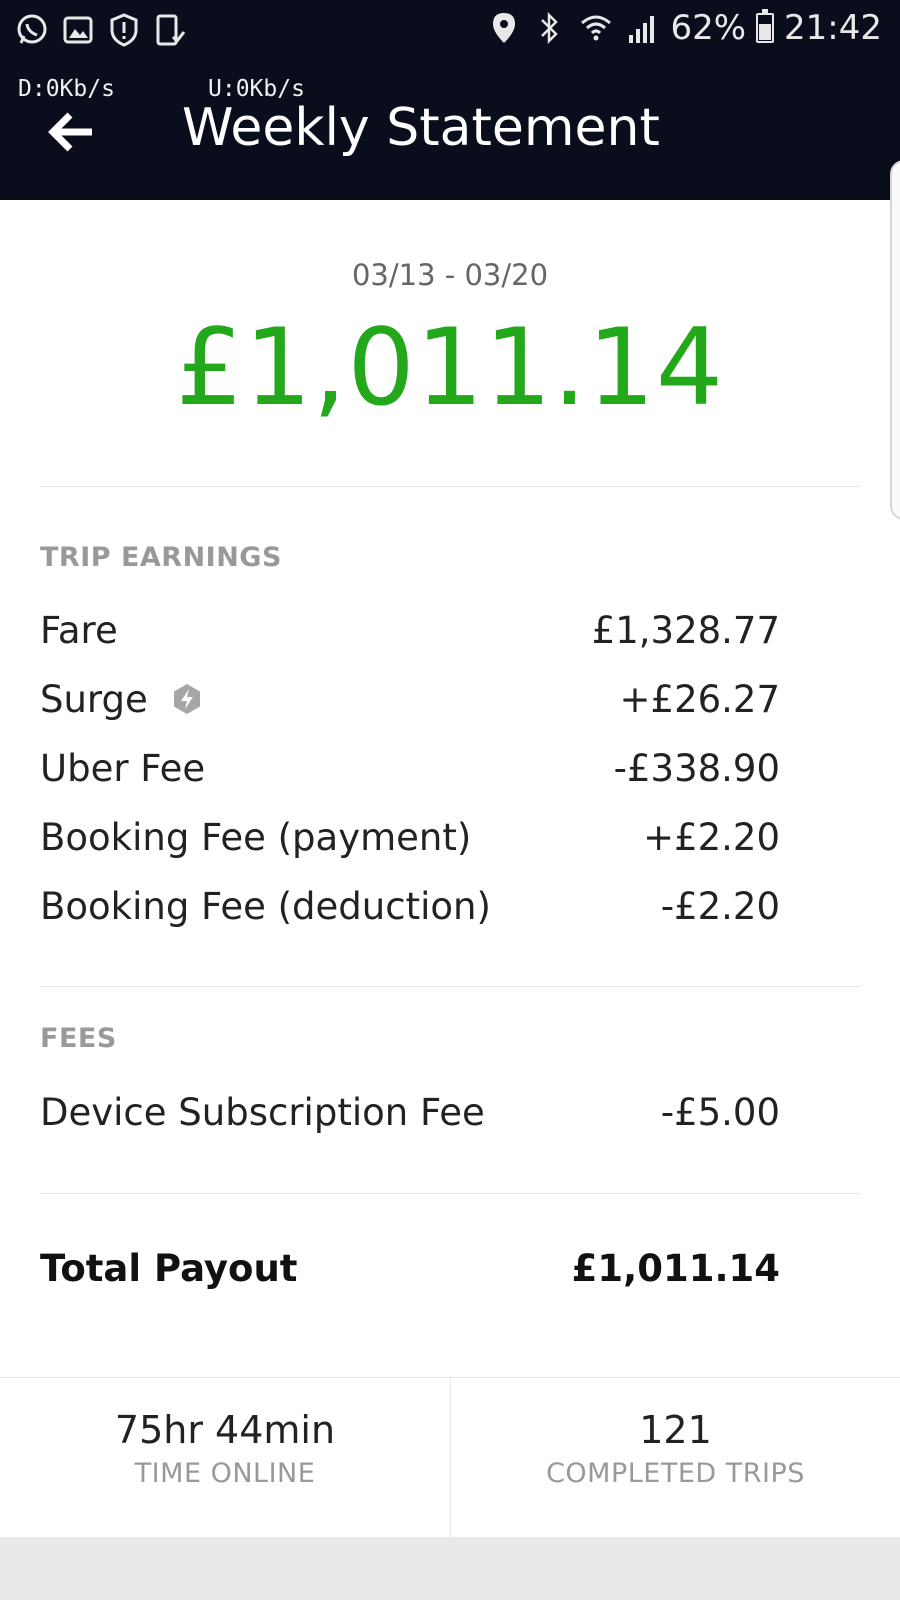 This screenshot has height=1600, width=900. What do you see at coordinates (123, 768) in the screenshot?
I see `row-label: Uber Fee` at bounding box center [123, 768].